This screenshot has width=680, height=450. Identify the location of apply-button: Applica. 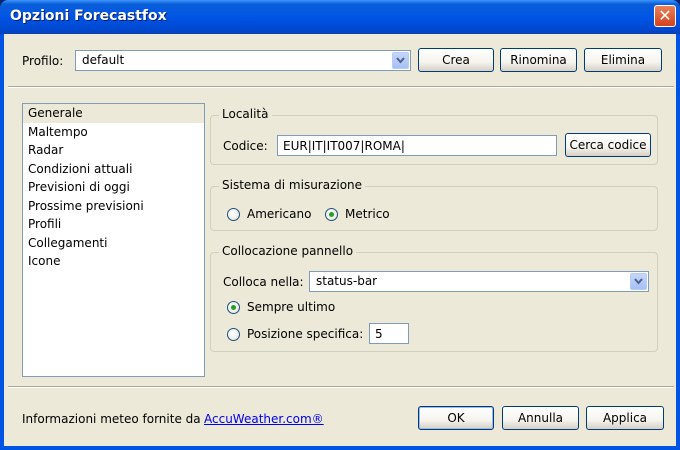
(625, 418).